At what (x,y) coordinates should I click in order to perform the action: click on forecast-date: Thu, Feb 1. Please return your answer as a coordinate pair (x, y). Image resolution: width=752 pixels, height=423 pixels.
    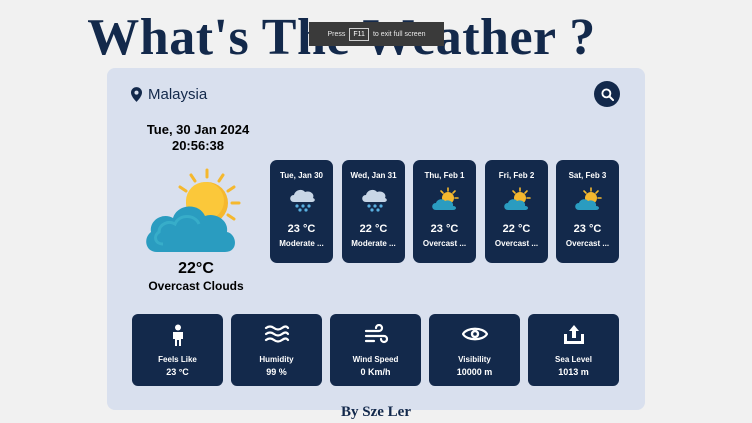
    Looking at the image, I should click on (444, 175).